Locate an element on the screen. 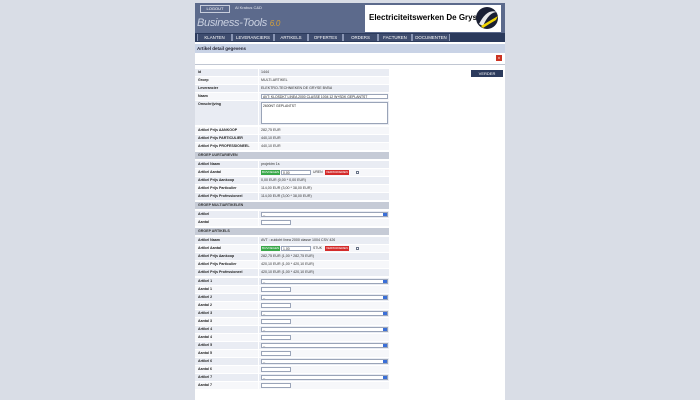  extra-row-11: Artikel 6 -- is located at coordinates (292, 361).